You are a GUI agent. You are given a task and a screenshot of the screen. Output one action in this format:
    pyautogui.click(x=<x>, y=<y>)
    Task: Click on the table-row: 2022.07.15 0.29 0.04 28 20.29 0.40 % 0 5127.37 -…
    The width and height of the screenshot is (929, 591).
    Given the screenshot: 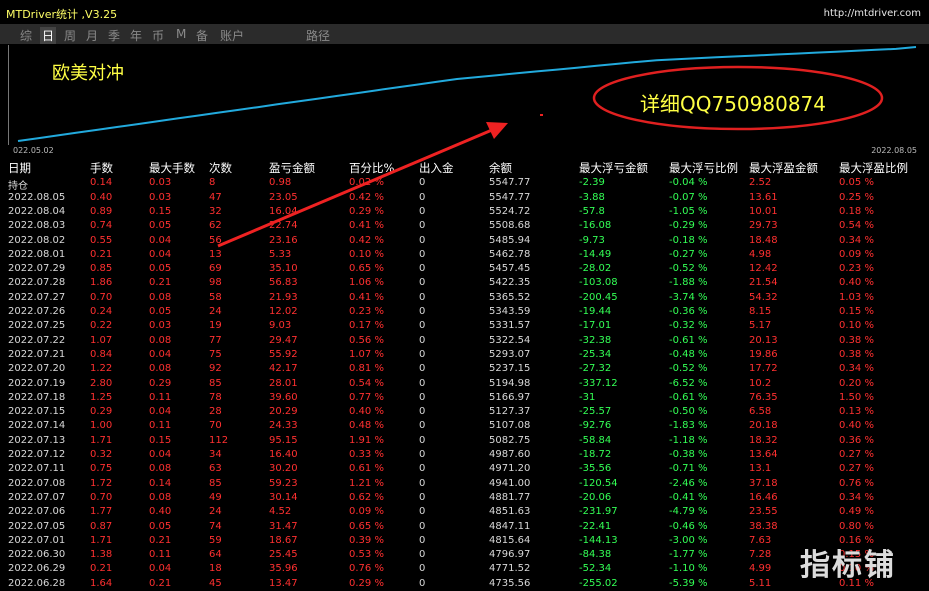 What is the action you would take?
    pyautogui.click(x=464, y=412)
    